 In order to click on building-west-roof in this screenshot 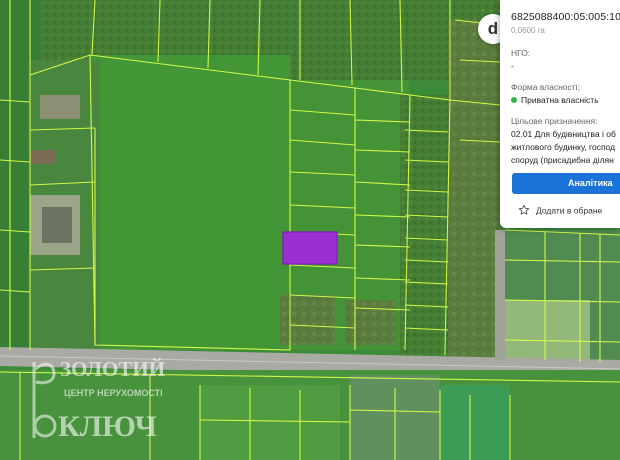, I will do `click(57, 225)`.